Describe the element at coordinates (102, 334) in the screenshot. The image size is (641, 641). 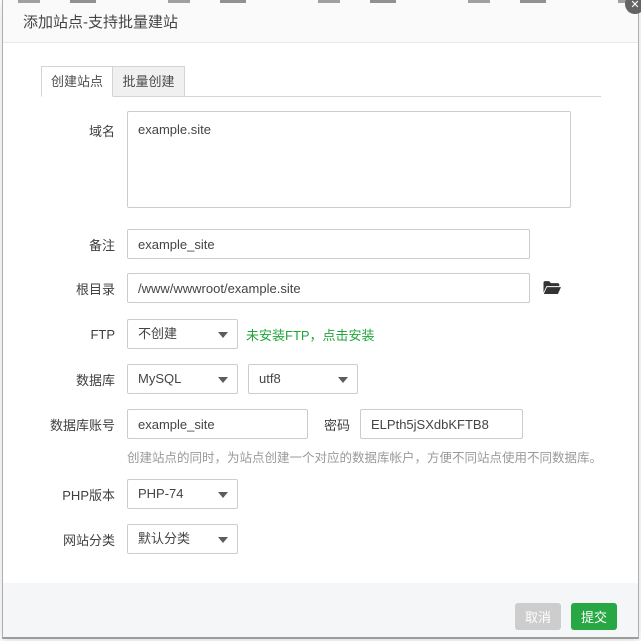
I see `ftp-label: FTP` at that location.